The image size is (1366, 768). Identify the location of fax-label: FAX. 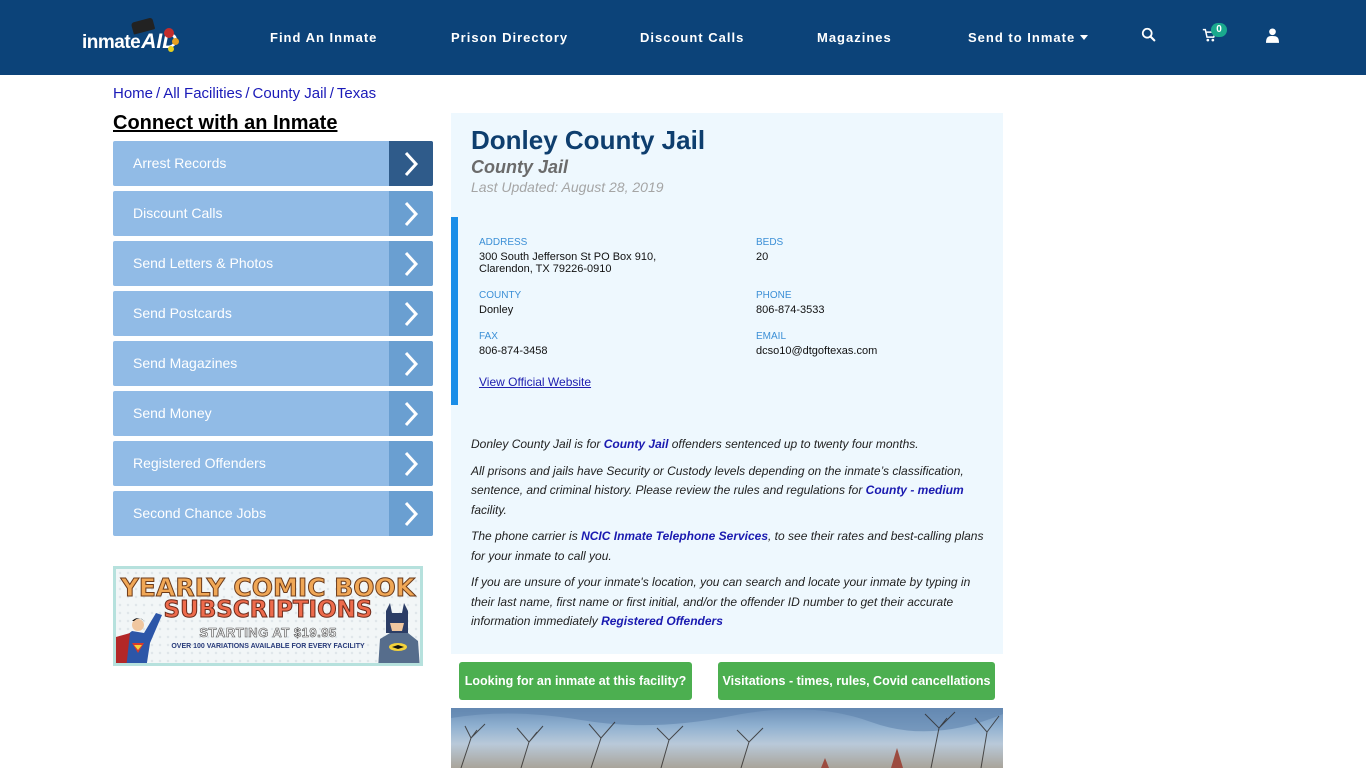
(488, 336).